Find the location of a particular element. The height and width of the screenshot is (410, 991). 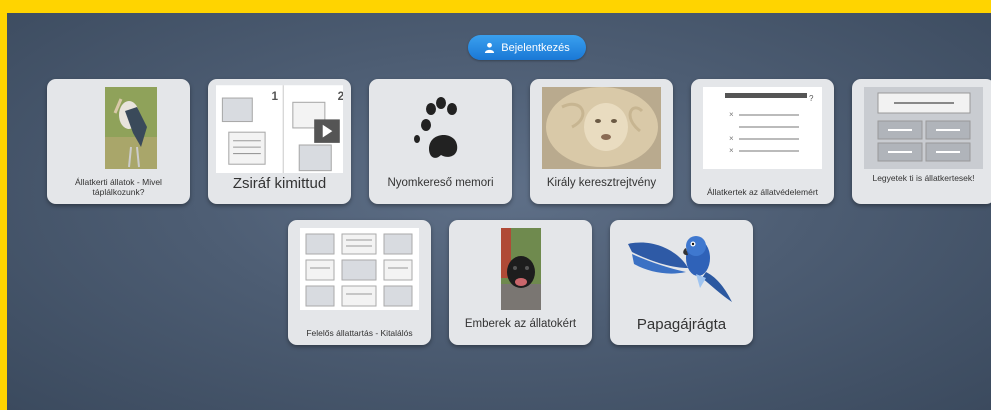

activity-card-track-memory: Nyomkereső memori is located at coordinates (440, 141).